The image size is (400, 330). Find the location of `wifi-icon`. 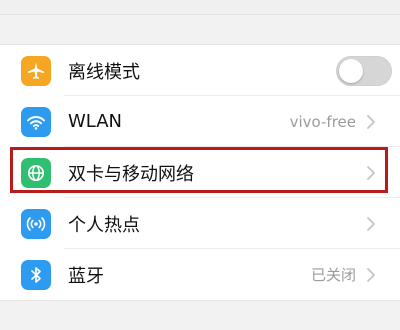

wifi-icon is located at coordinates (36, 121).